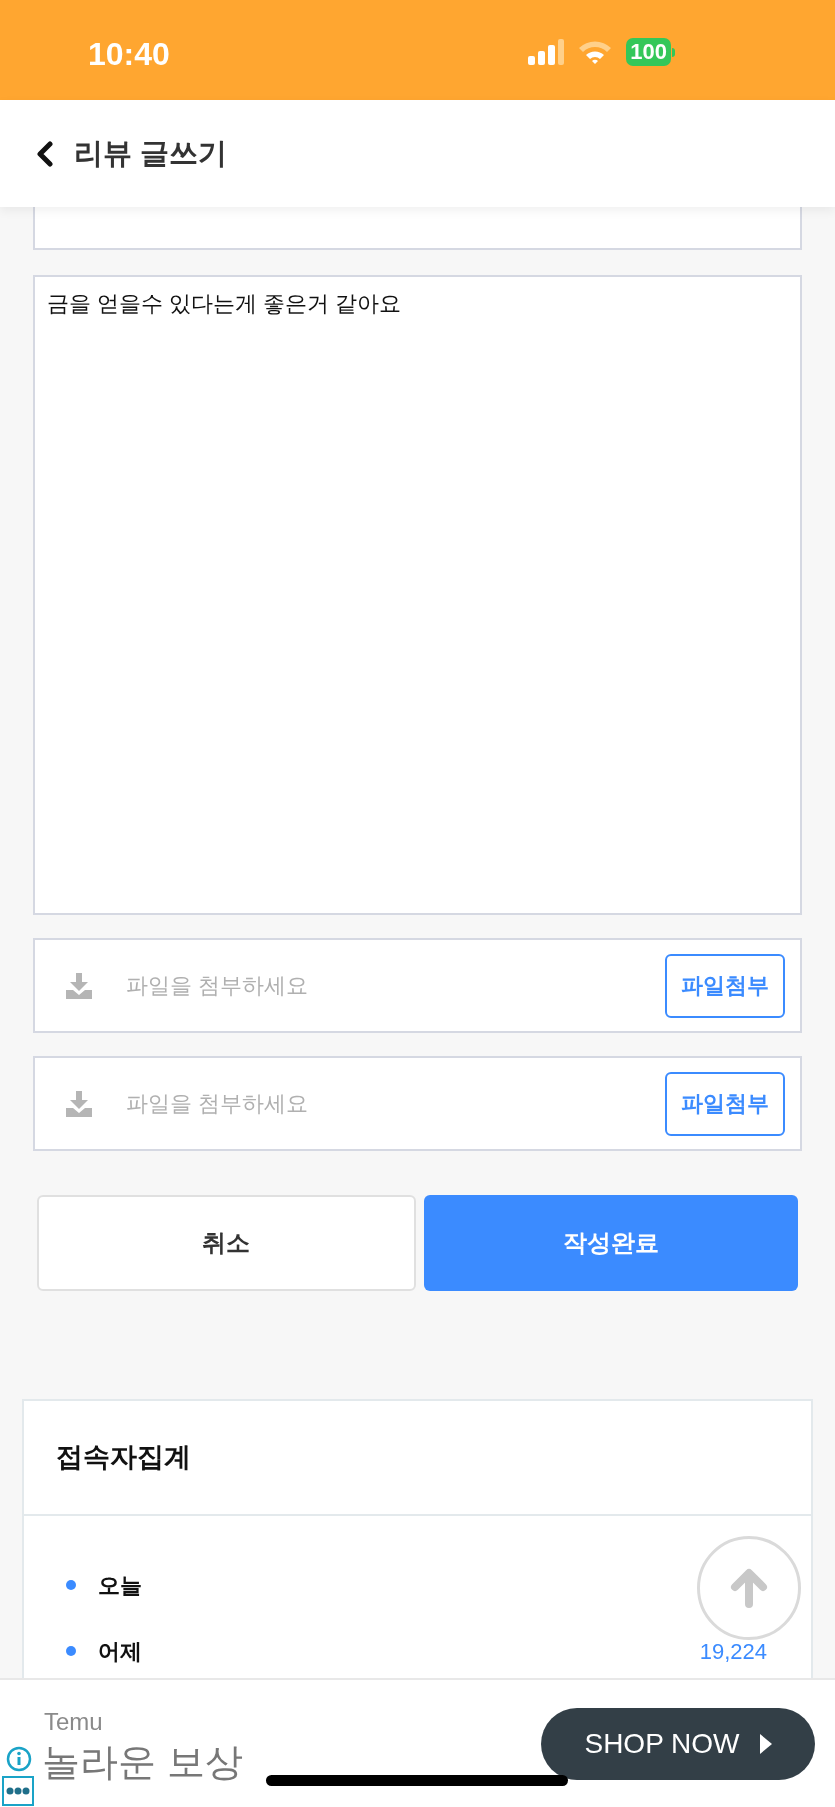 Image resolution: width=835 pixels, height=1807 pixels. What do you see at coordinates (765, 1744) in the screenshot?
I see `play-arrow-icon` at bounding box center [765, 1744].